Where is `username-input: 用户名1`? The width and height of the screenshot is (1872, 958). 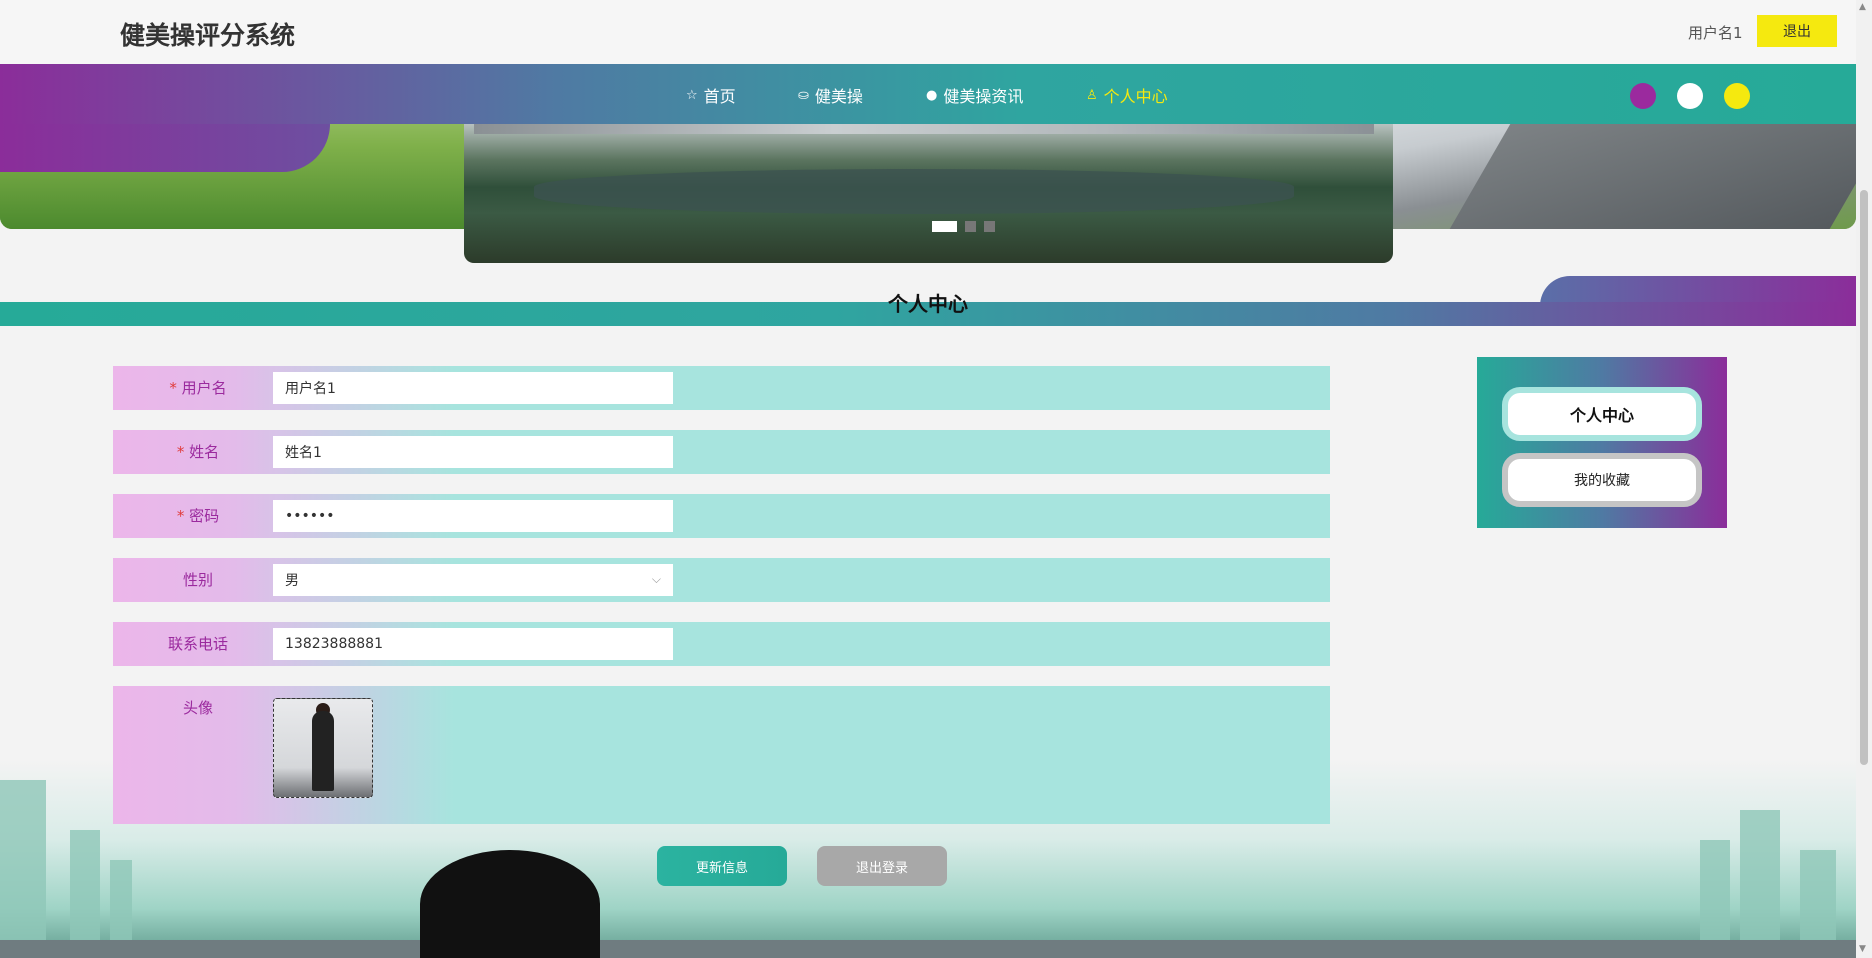
username-input: 用户名1 is located at coordinates (473, 388).